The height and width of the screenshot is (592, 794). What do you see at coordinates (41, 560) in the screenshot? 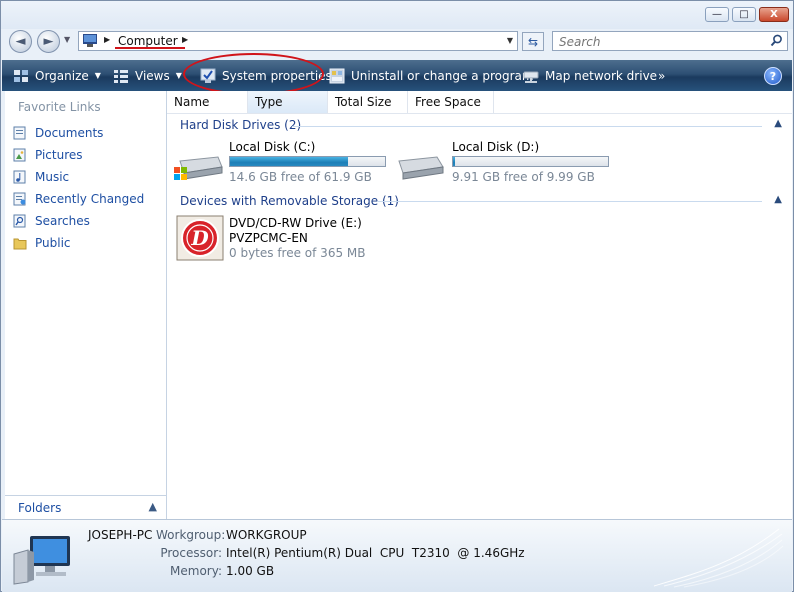
I see `computer-large-icon` at bounding box center [41, 560].